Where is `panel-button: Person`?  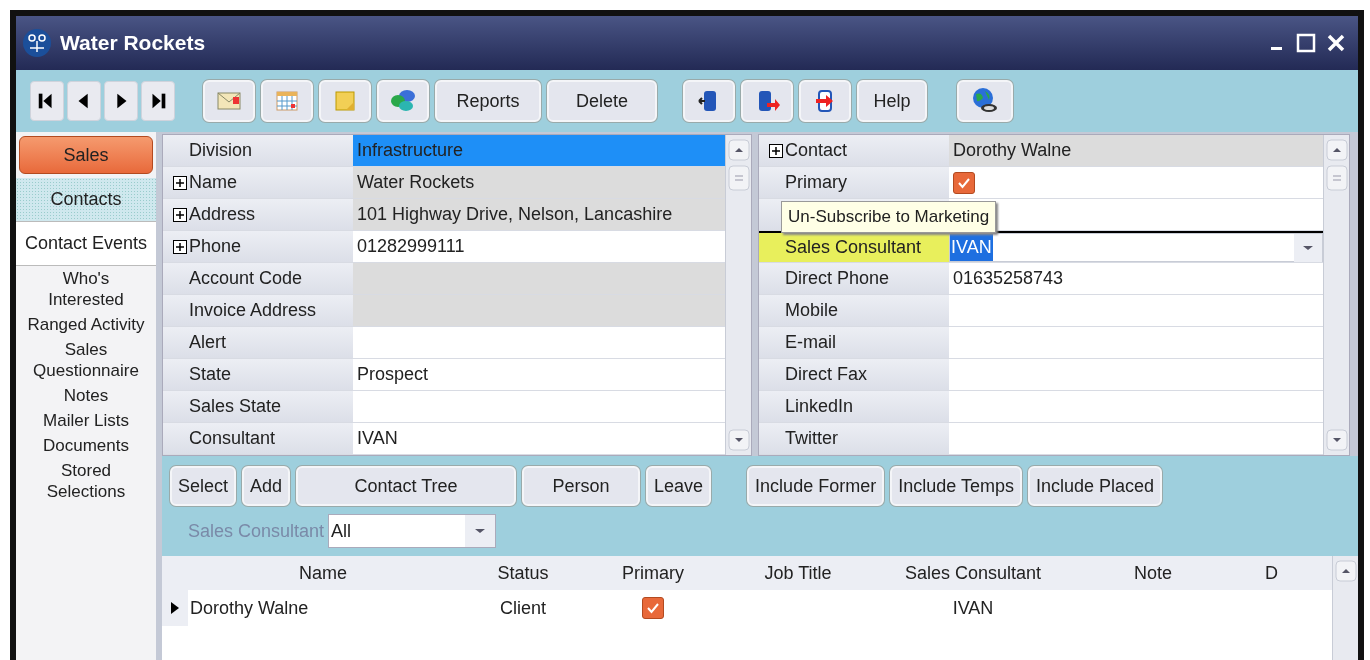
panel-button: Person is located at coordinates (581, 486).